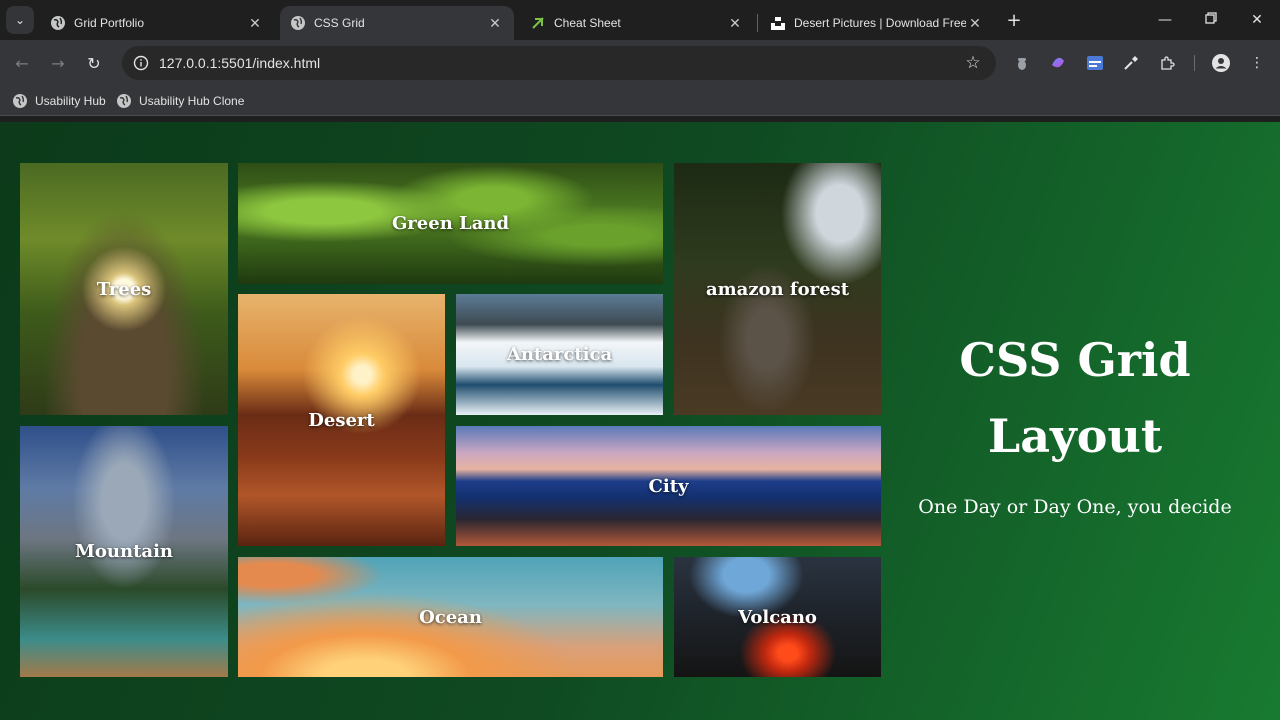 This screenshot has width=1280, height=720. I want to click on bookmark-label: Usability Hub, so click(70, 101).